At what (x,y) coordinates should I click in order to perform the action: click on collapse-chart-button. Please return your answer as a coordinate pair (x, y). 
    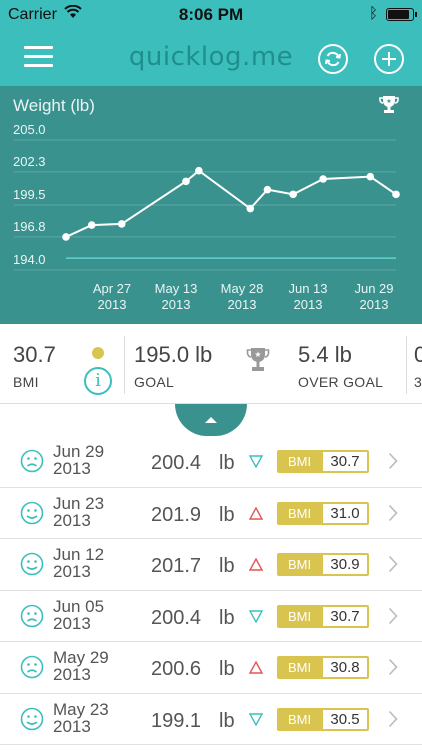
    Looking at the image, I should click on (211, 420).